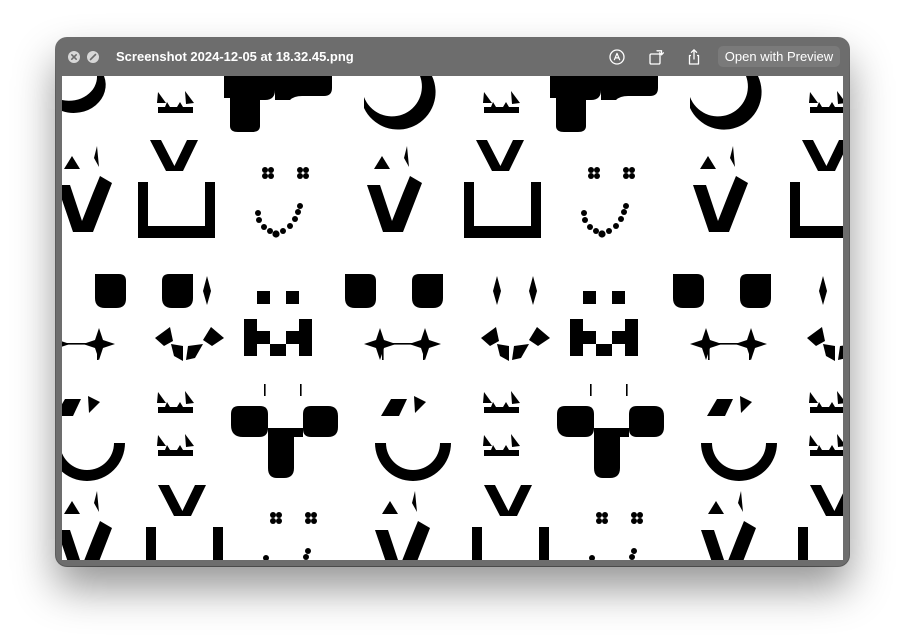  I want to click on share-icon, so click(694, 57).